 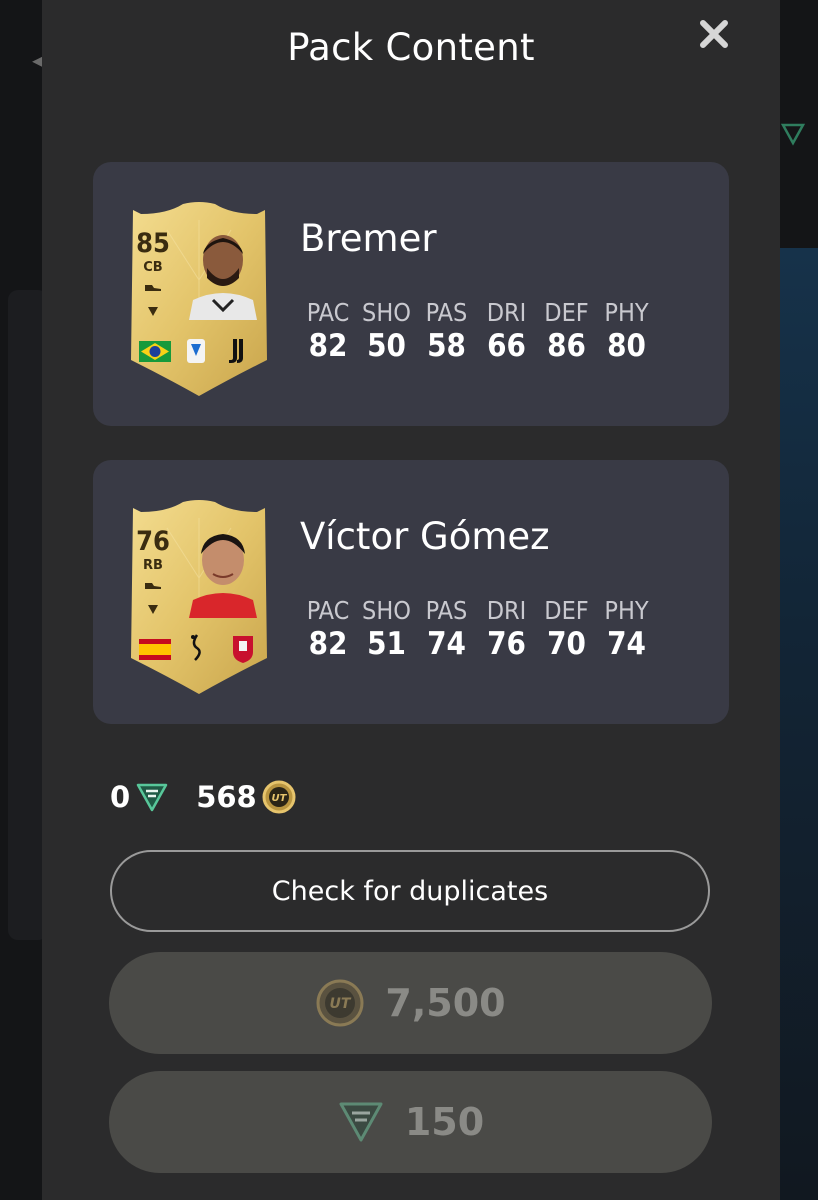 What do you see at coordinates (566, 644) in the screenshot?
I see `stat-value: 70` at bounding box center [566, 644].